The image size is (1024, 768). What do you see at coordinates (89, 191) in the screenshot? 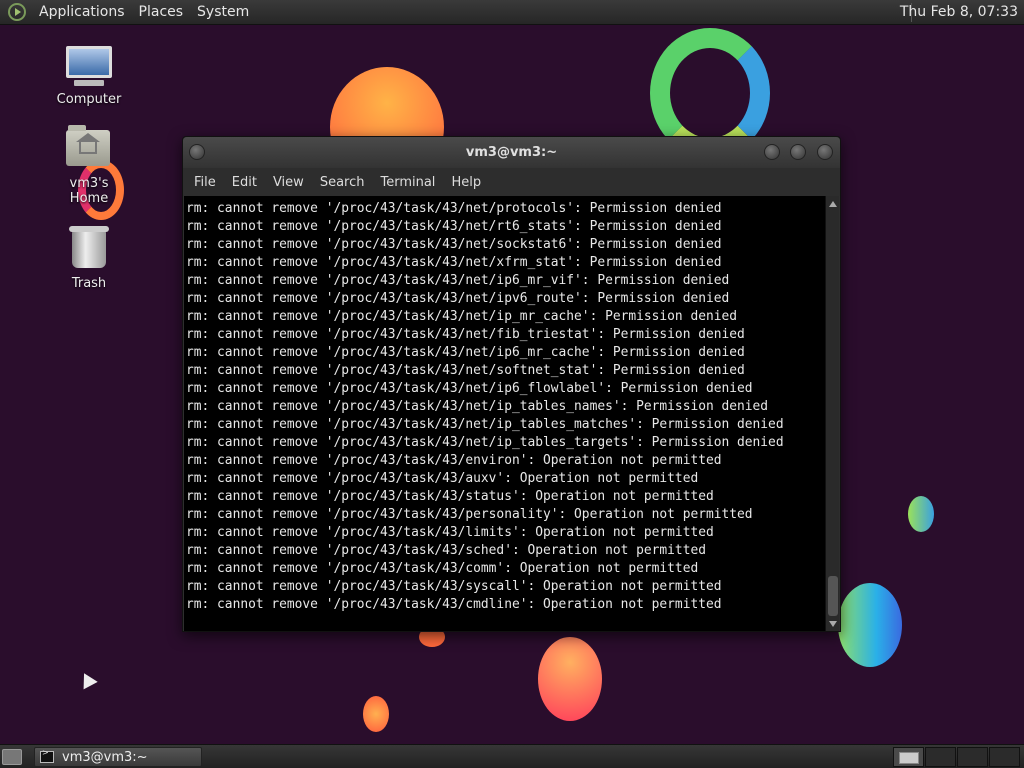
I see `desktop-icon-label: vm3's Home` at bounding box center [89, 191].